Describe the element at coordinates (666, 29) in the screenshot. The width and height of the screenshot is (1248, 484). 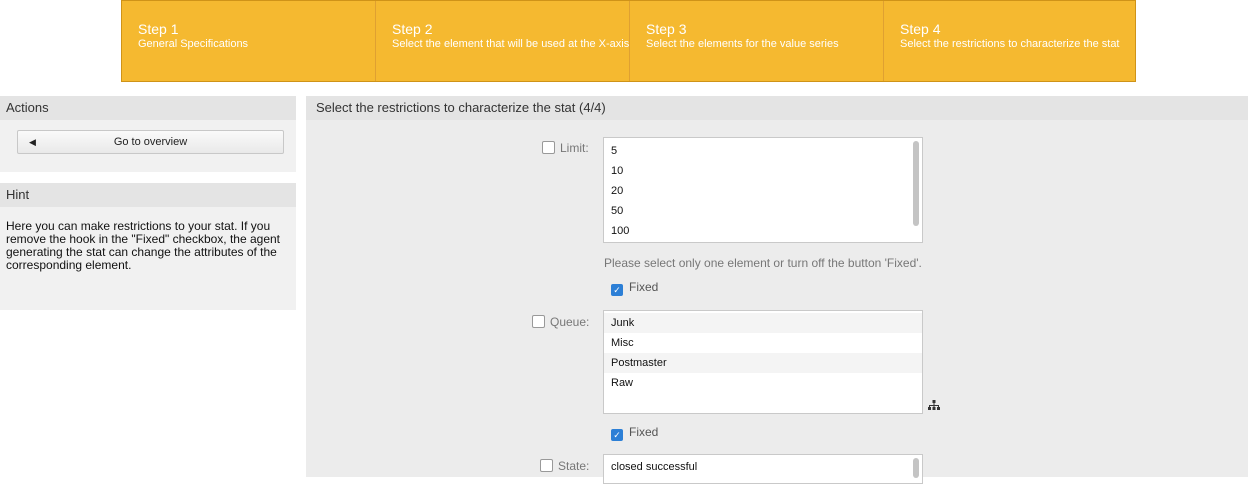
I see `step-number: Step 3` at that location.